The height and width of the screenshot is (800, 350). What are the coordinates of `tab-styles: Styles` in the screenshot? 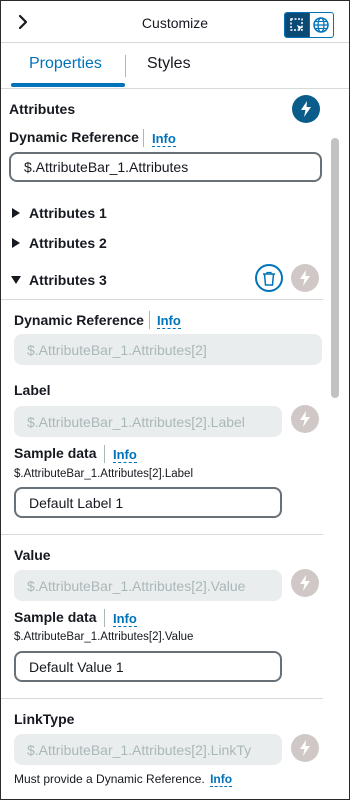 It's located at (169, 64).